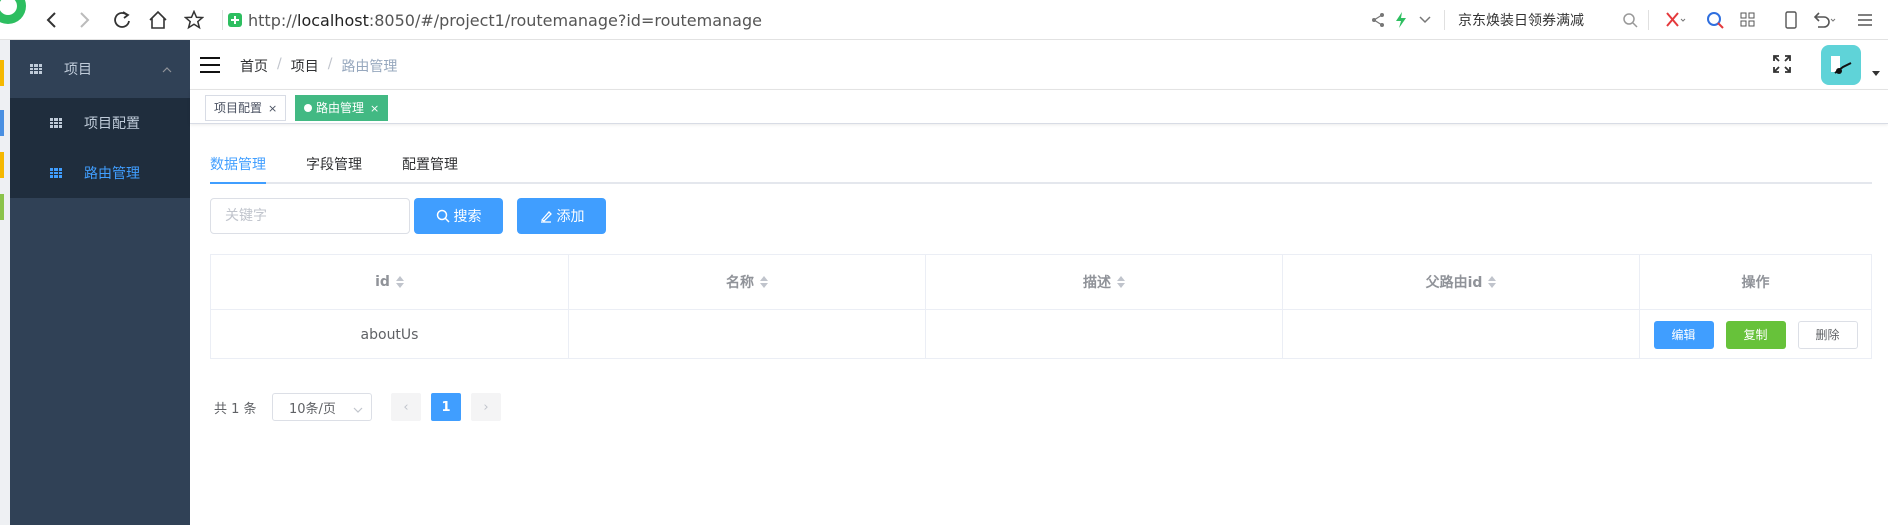 The width and height of the screenshot is (1888, 525). Describe the element at coordinates (446, 407) in the screenshot. I see `page-number-button: 1` at that location.